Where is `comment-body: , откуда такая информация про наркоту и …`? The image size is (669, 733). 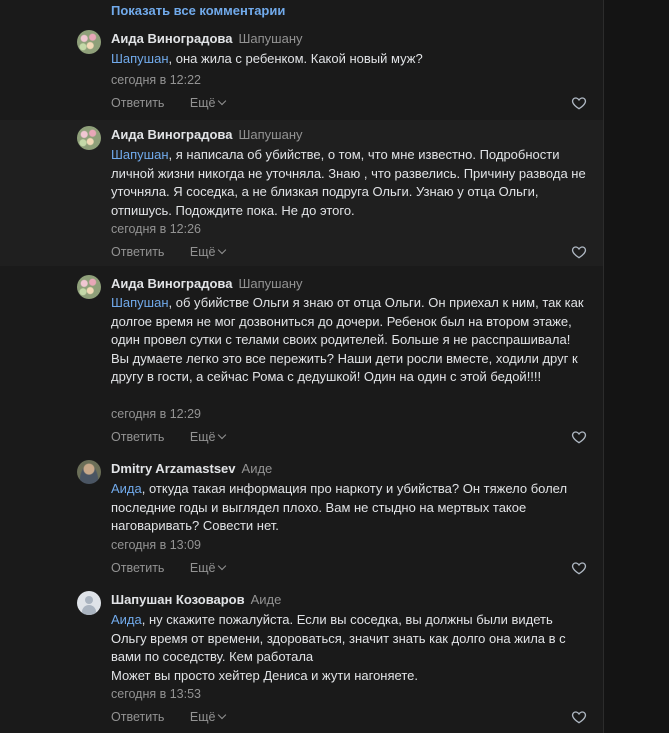
comment-body: , откуда такая информация про наркоту и … is located at coordinates (339, 507).